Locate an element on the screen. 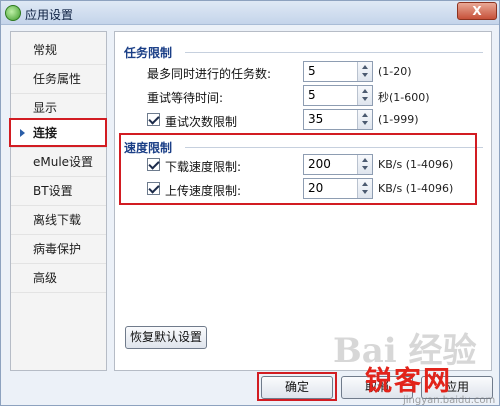 The image size is (500, 406). title-bar: 应用设置 X is located at coordinates (250, 13).